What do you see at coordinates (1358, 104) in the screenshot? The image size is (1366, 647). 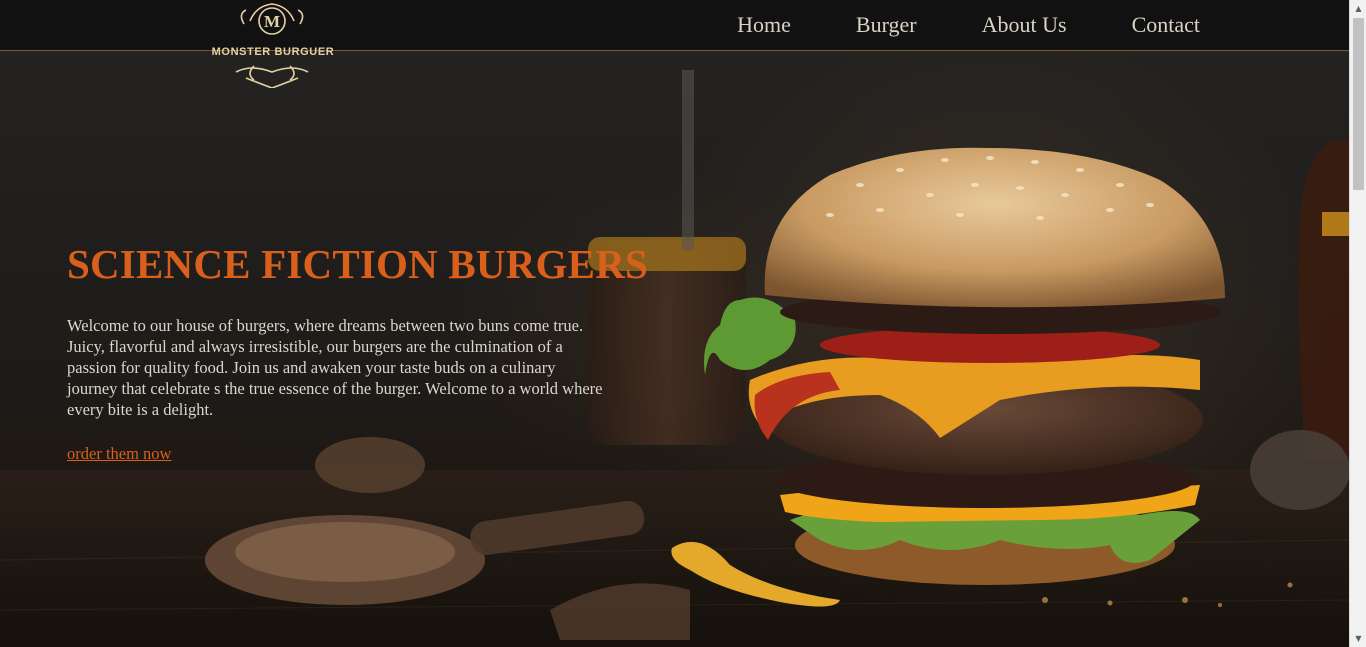 I see `scrollbar-thumb` at bounding box center [1358, 104].